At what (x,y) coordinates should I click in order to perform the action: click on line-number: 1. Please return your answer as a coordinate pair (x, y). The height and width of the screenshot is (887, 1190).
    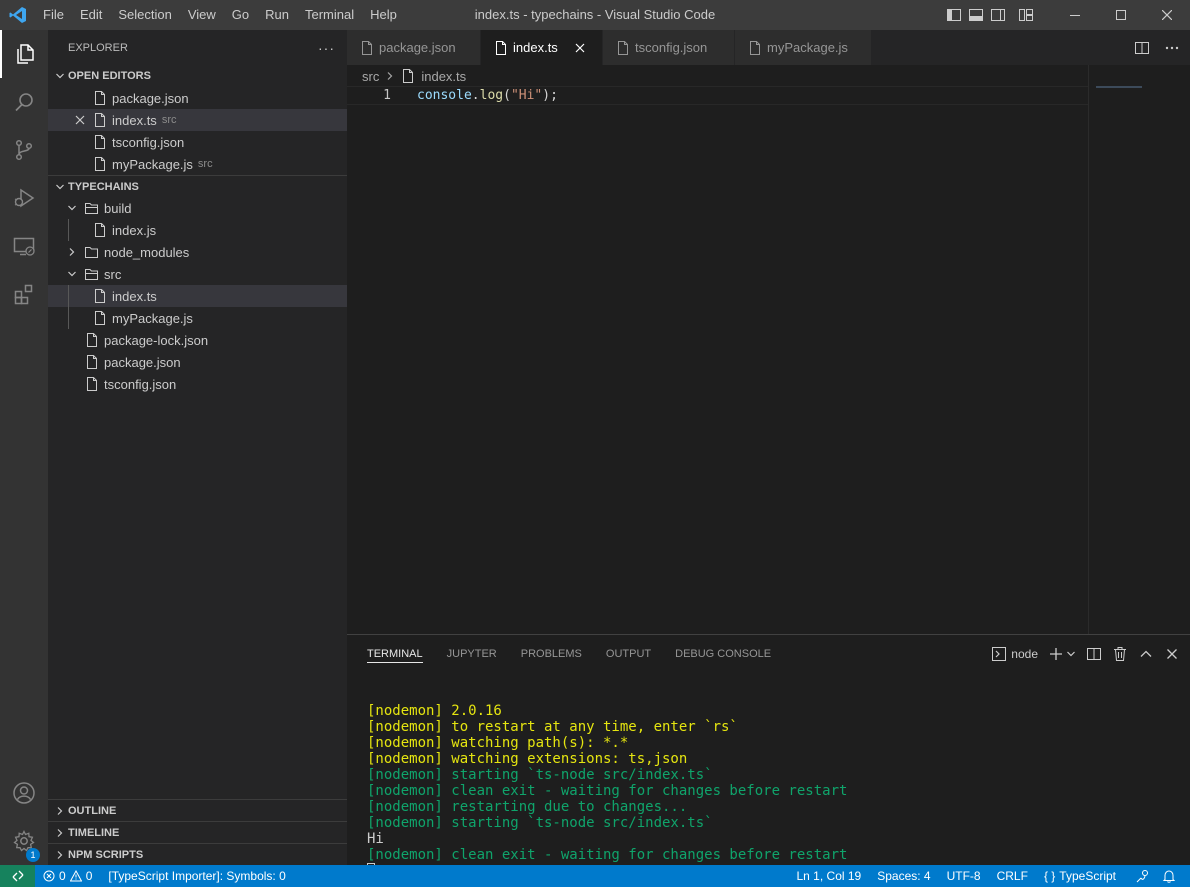
    Looking at the image, I should click on (387, 95).